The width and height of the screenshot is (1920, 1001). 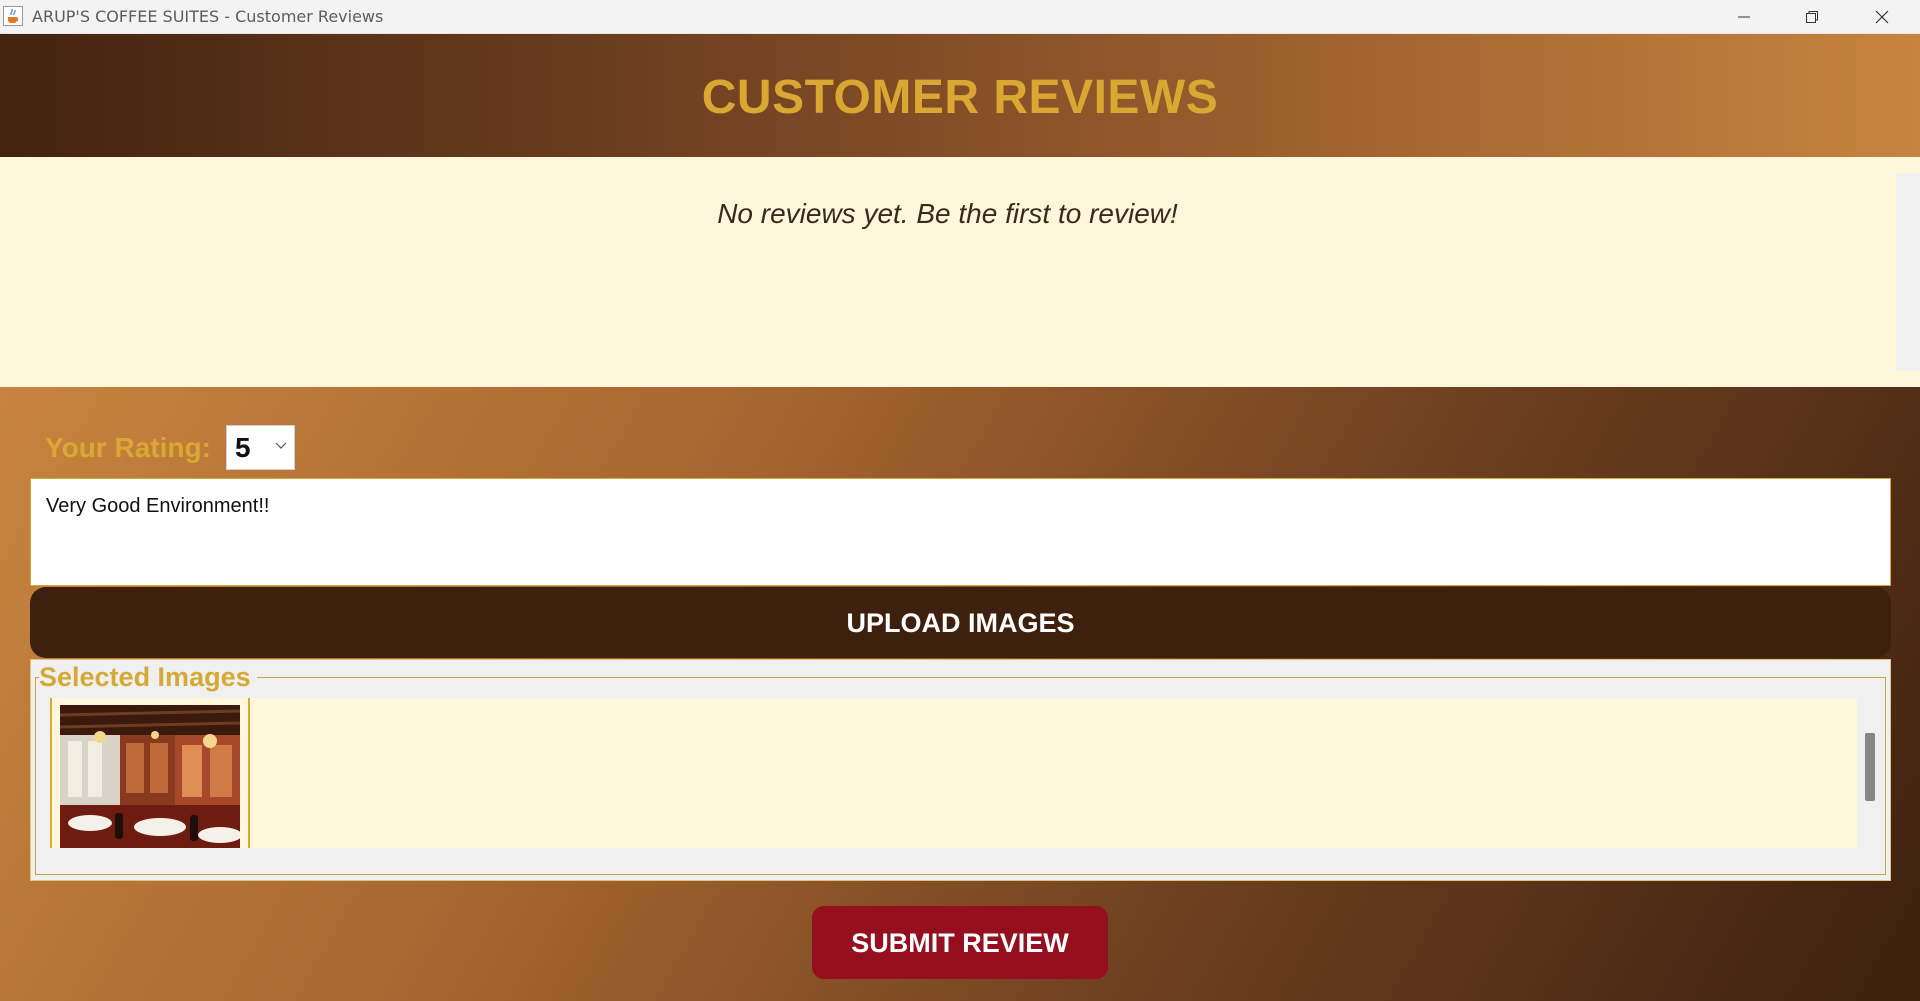 I want to click on minimize-icon, so click(x=1744, y=17).